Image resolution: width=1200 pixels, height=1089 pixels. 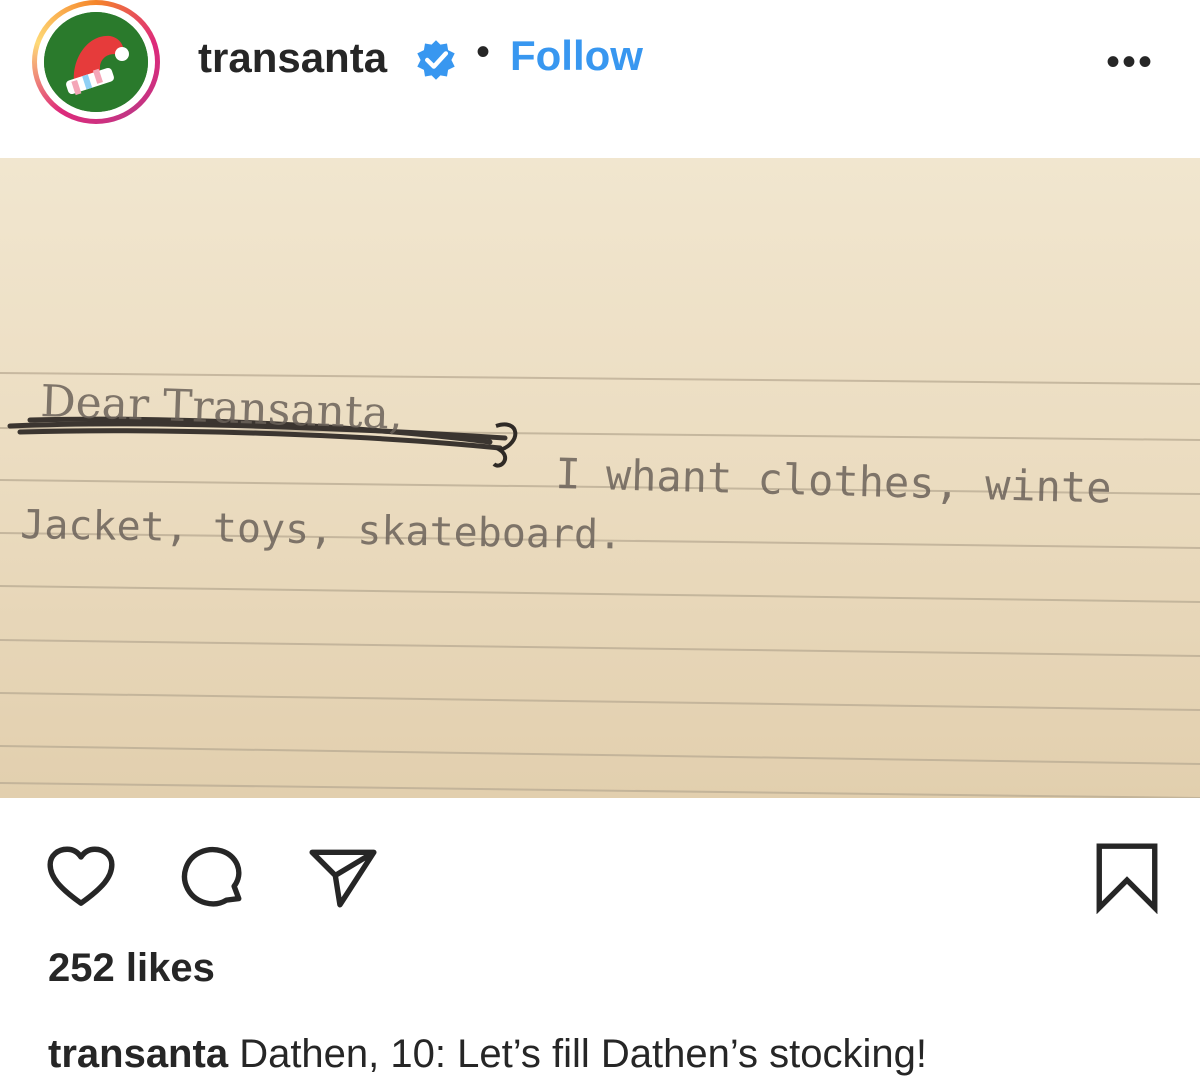 I want to click on likes-count: 252 likes, so click(x=131, y=968).